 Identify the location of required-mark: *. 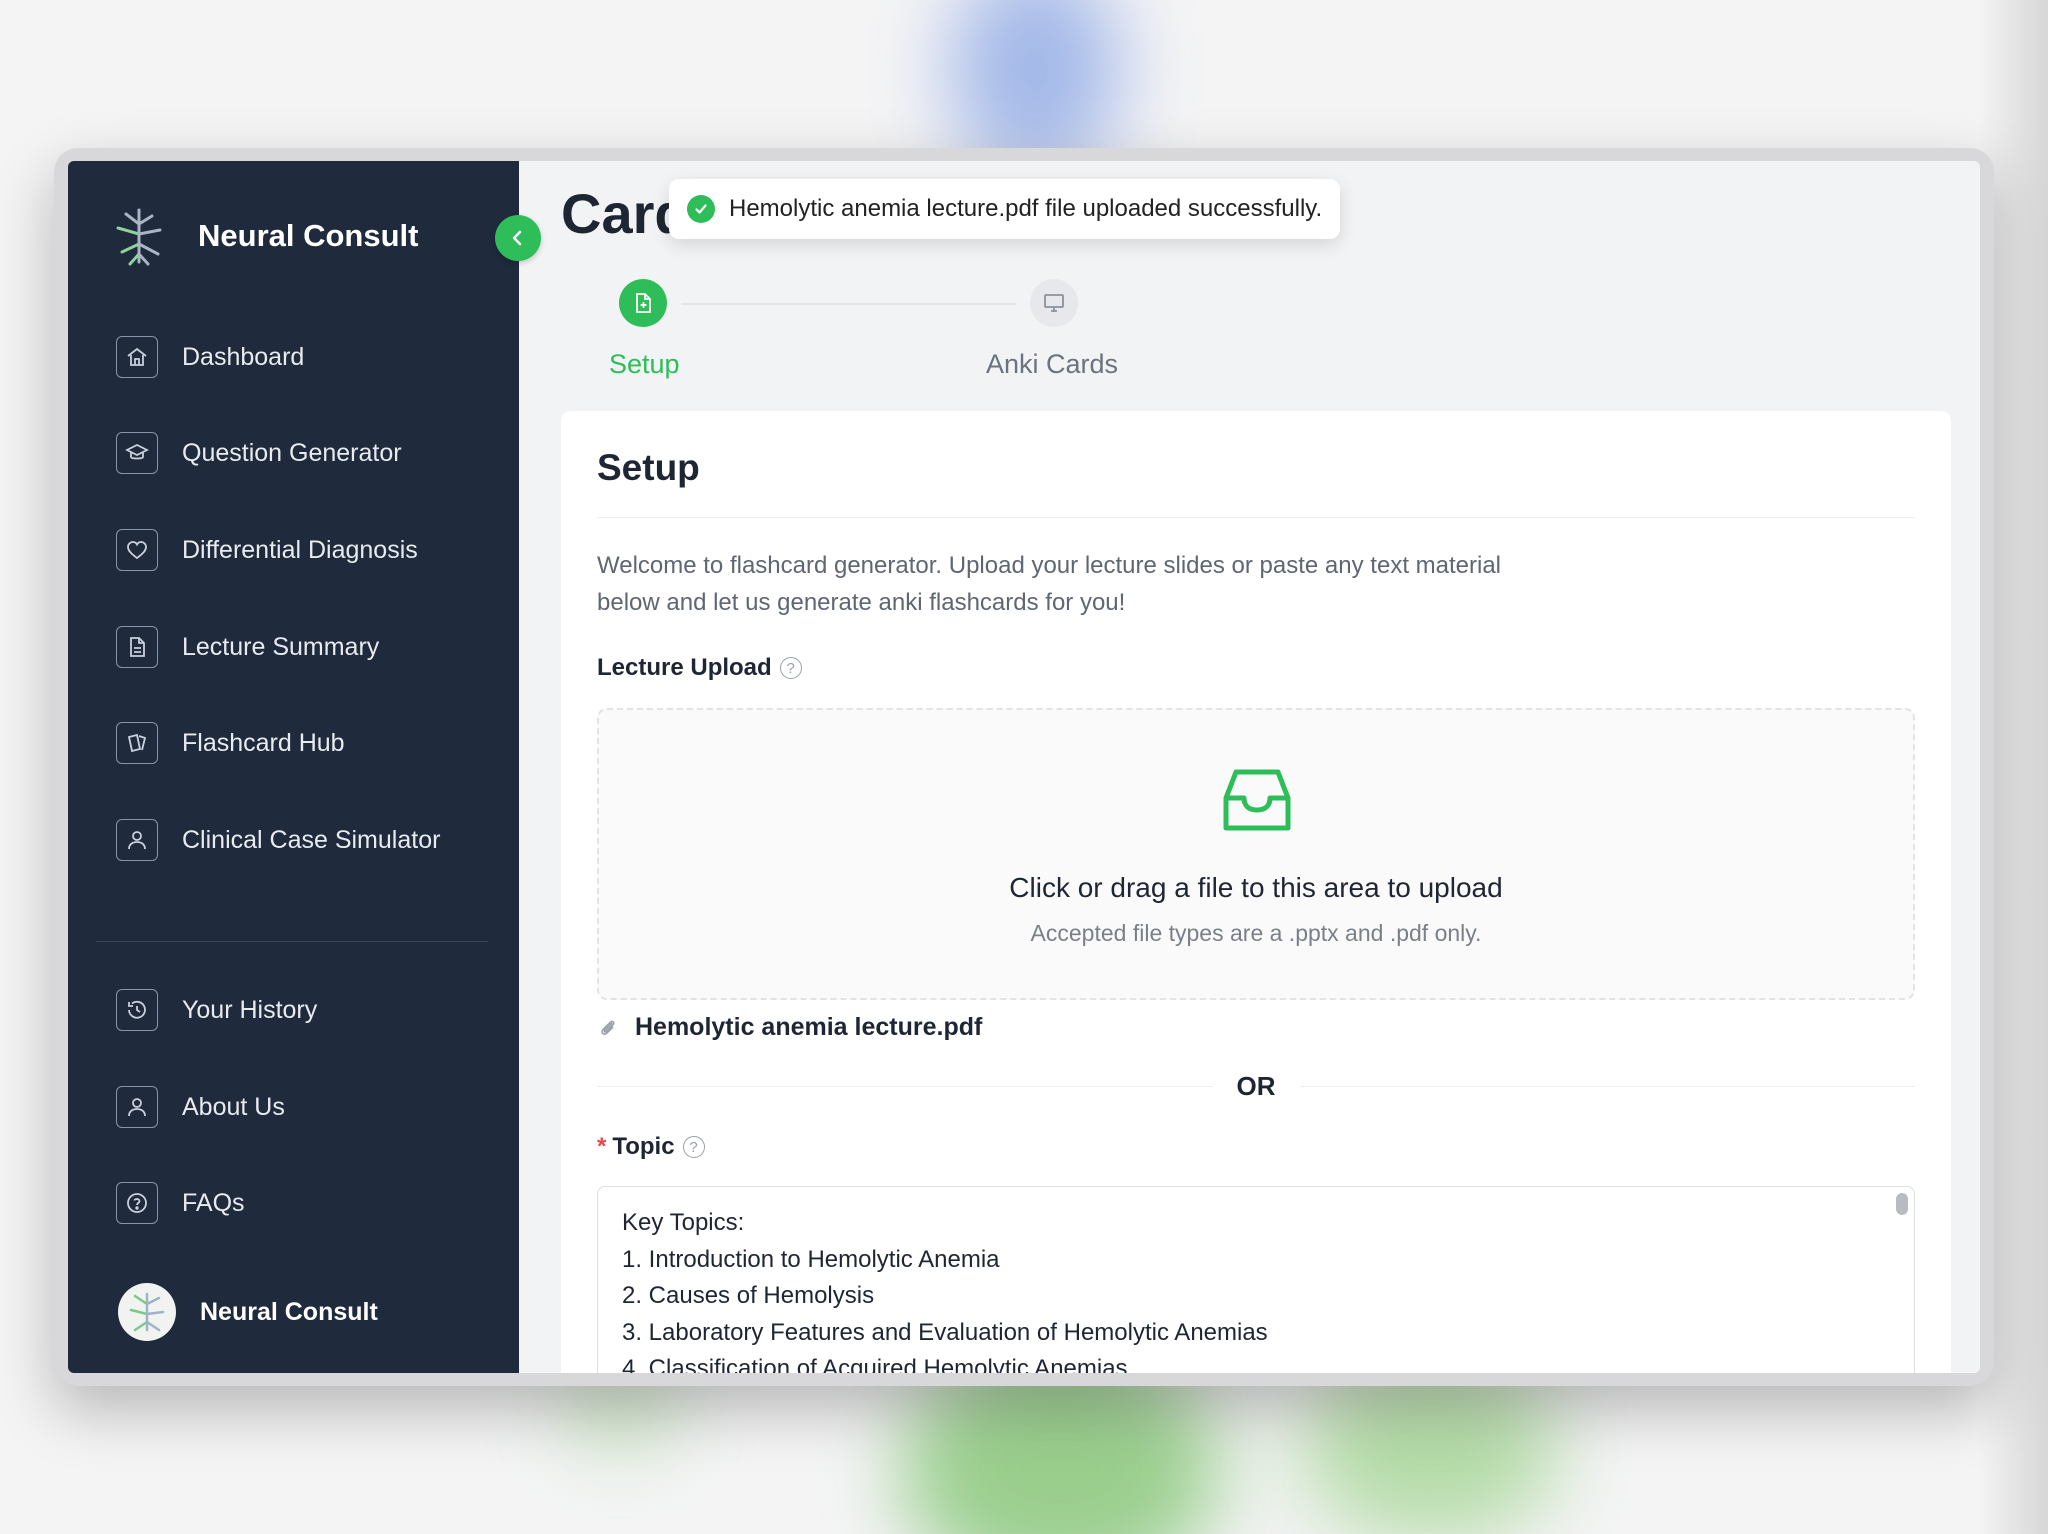
(602, 1146).